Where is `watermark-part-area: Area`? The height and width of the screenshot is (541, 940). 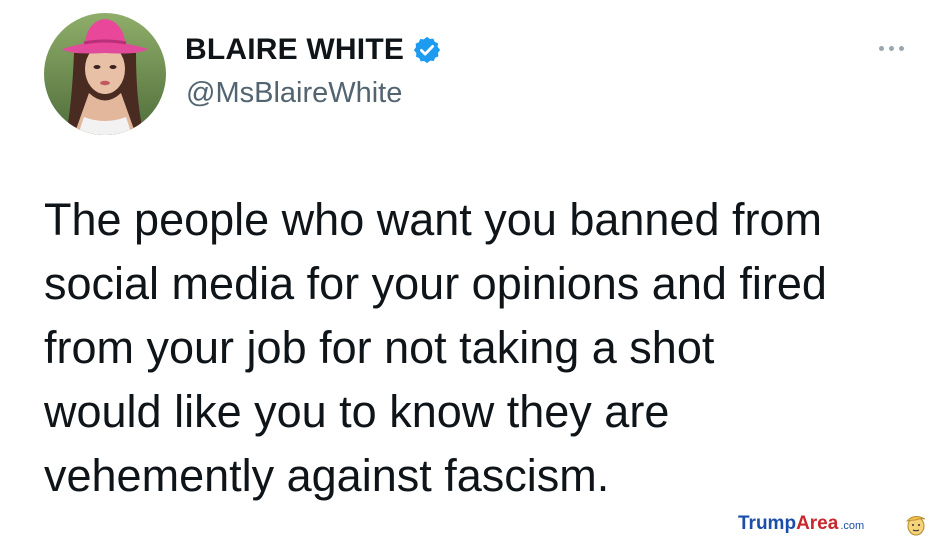 watermark-part-area: Area is located at coordinates (817, 523).